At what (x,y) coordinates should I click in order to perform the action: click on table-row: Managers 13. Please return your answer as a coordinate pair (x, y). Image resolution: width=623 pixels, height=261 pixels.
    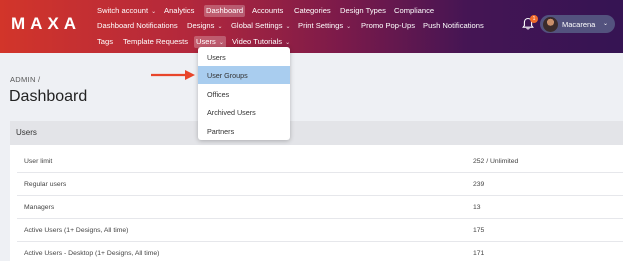
    Looking at the image, I should click on (320, 208).